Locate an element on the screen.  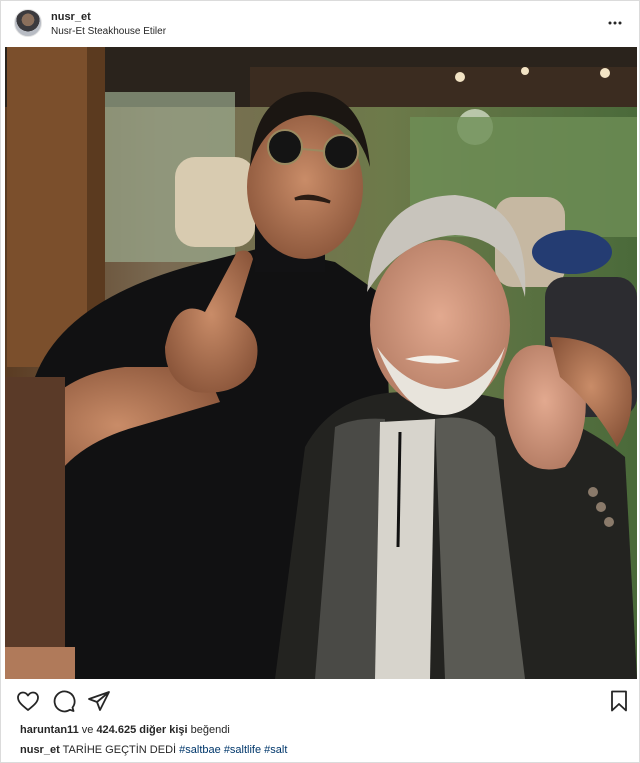
hashtag: #saltlife is located at coordinates (242, 750).